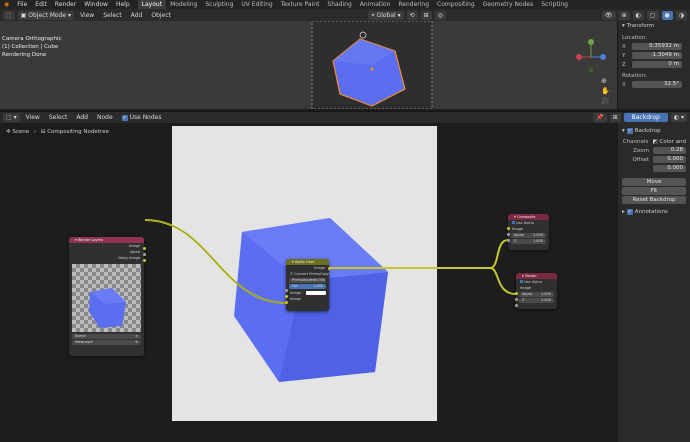 Image resolution: width=690 pixels, height=442 pixels. Describe the element at coordinates (554, 4) in the screenshot. I see `tab-scripting: Scripting` at that location.